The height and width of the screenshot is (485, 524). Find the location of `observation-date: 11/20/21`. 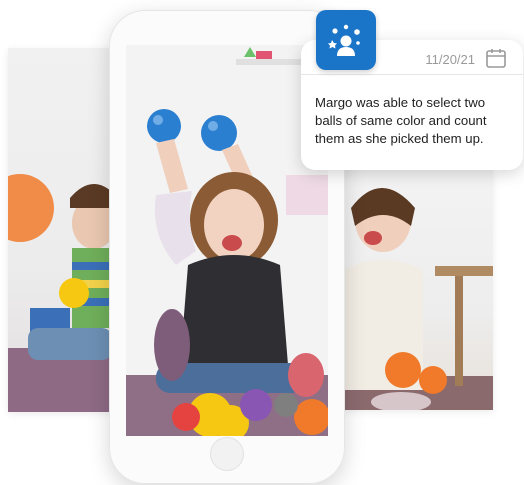

observation-date: 11/20/21 is located at coordinates (450, 59).